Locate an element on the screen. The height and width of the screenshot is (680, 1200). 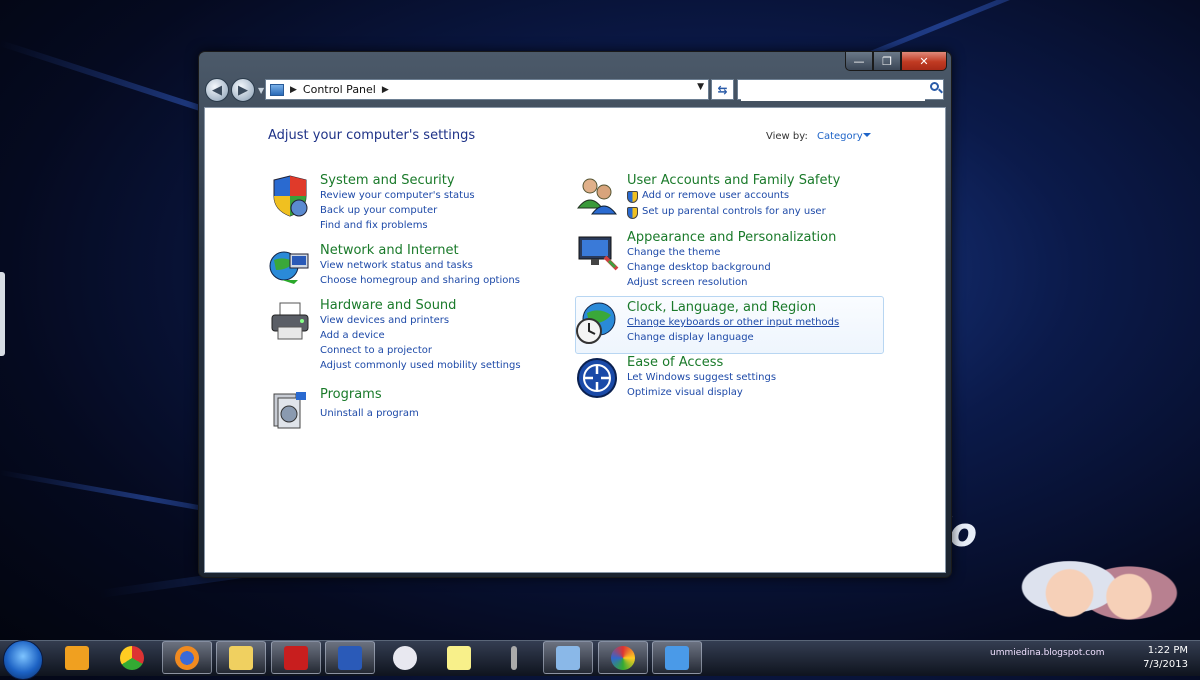
breadcrumb-control-panel: Control Panel is located at coordinates (339, 89).